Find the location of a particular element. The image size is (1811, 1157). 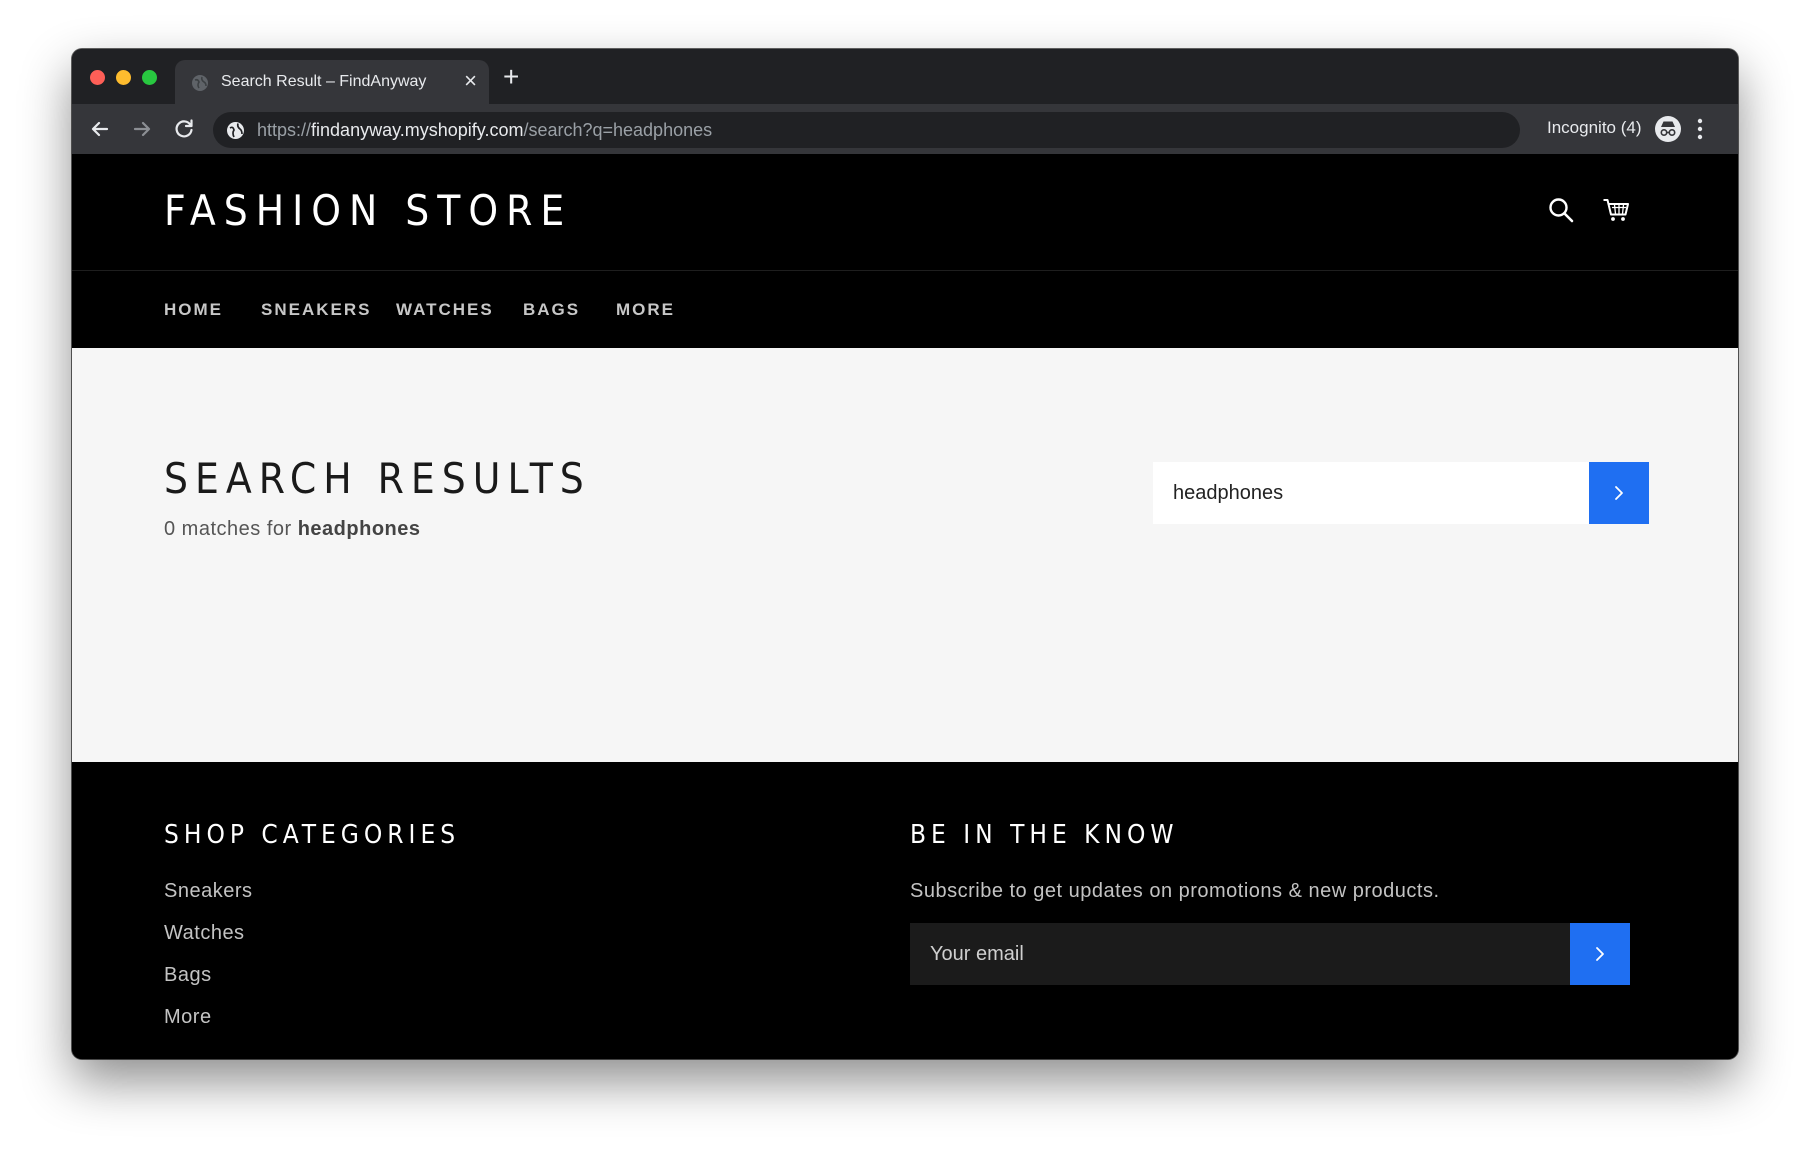

results-count-text: 0 matches for is located at coordinates (231, 529).